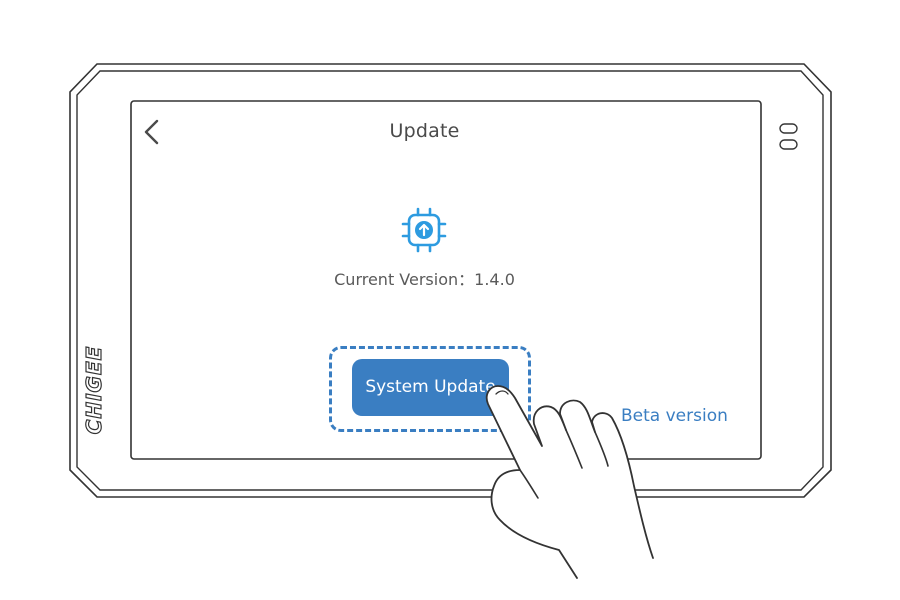 The width and height of the screenshot is (900, 600). What do you see at coordinates (788, 128) in the screenshot?
I see `side-button-top` at bounding box center [788, 128].